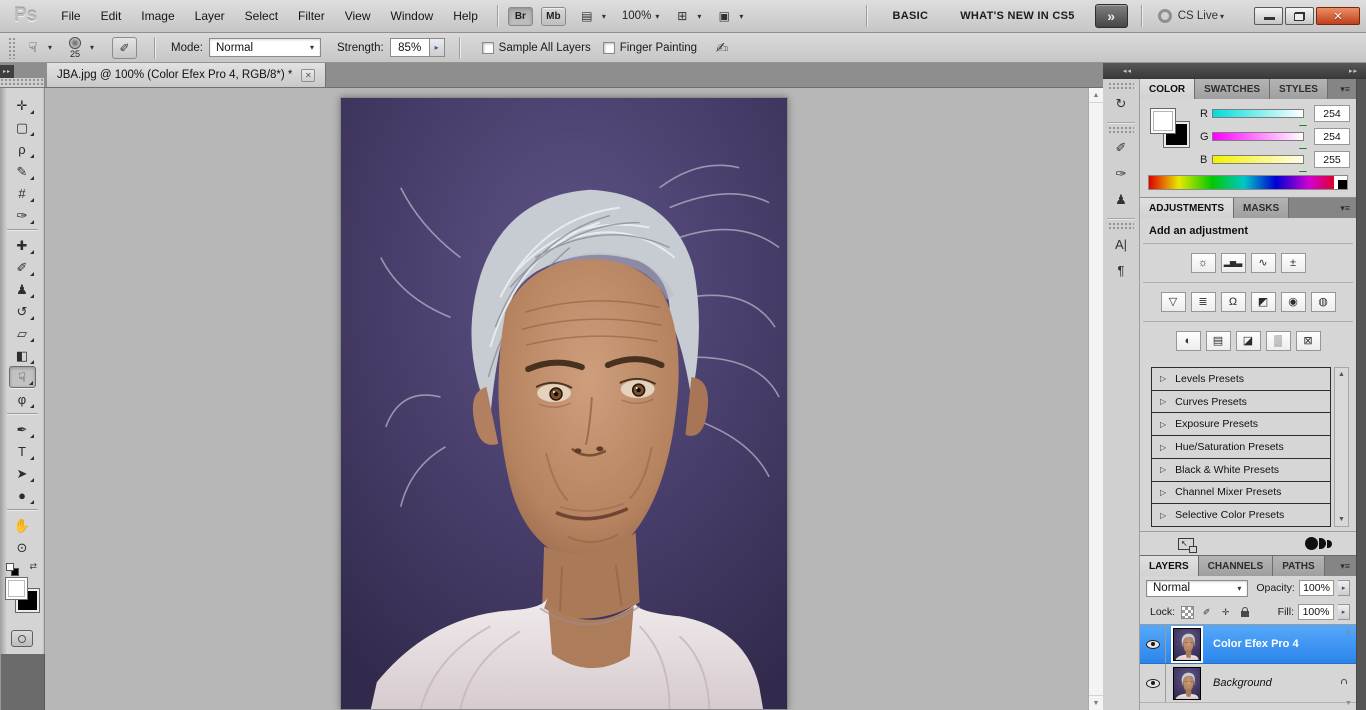 The height and width of the screenshot is (710, 1366). What do you see at coordinates (1344, 612) in the screenshot?
I see `fill-slider-button: ▸` at bounding box center [1344, 612].